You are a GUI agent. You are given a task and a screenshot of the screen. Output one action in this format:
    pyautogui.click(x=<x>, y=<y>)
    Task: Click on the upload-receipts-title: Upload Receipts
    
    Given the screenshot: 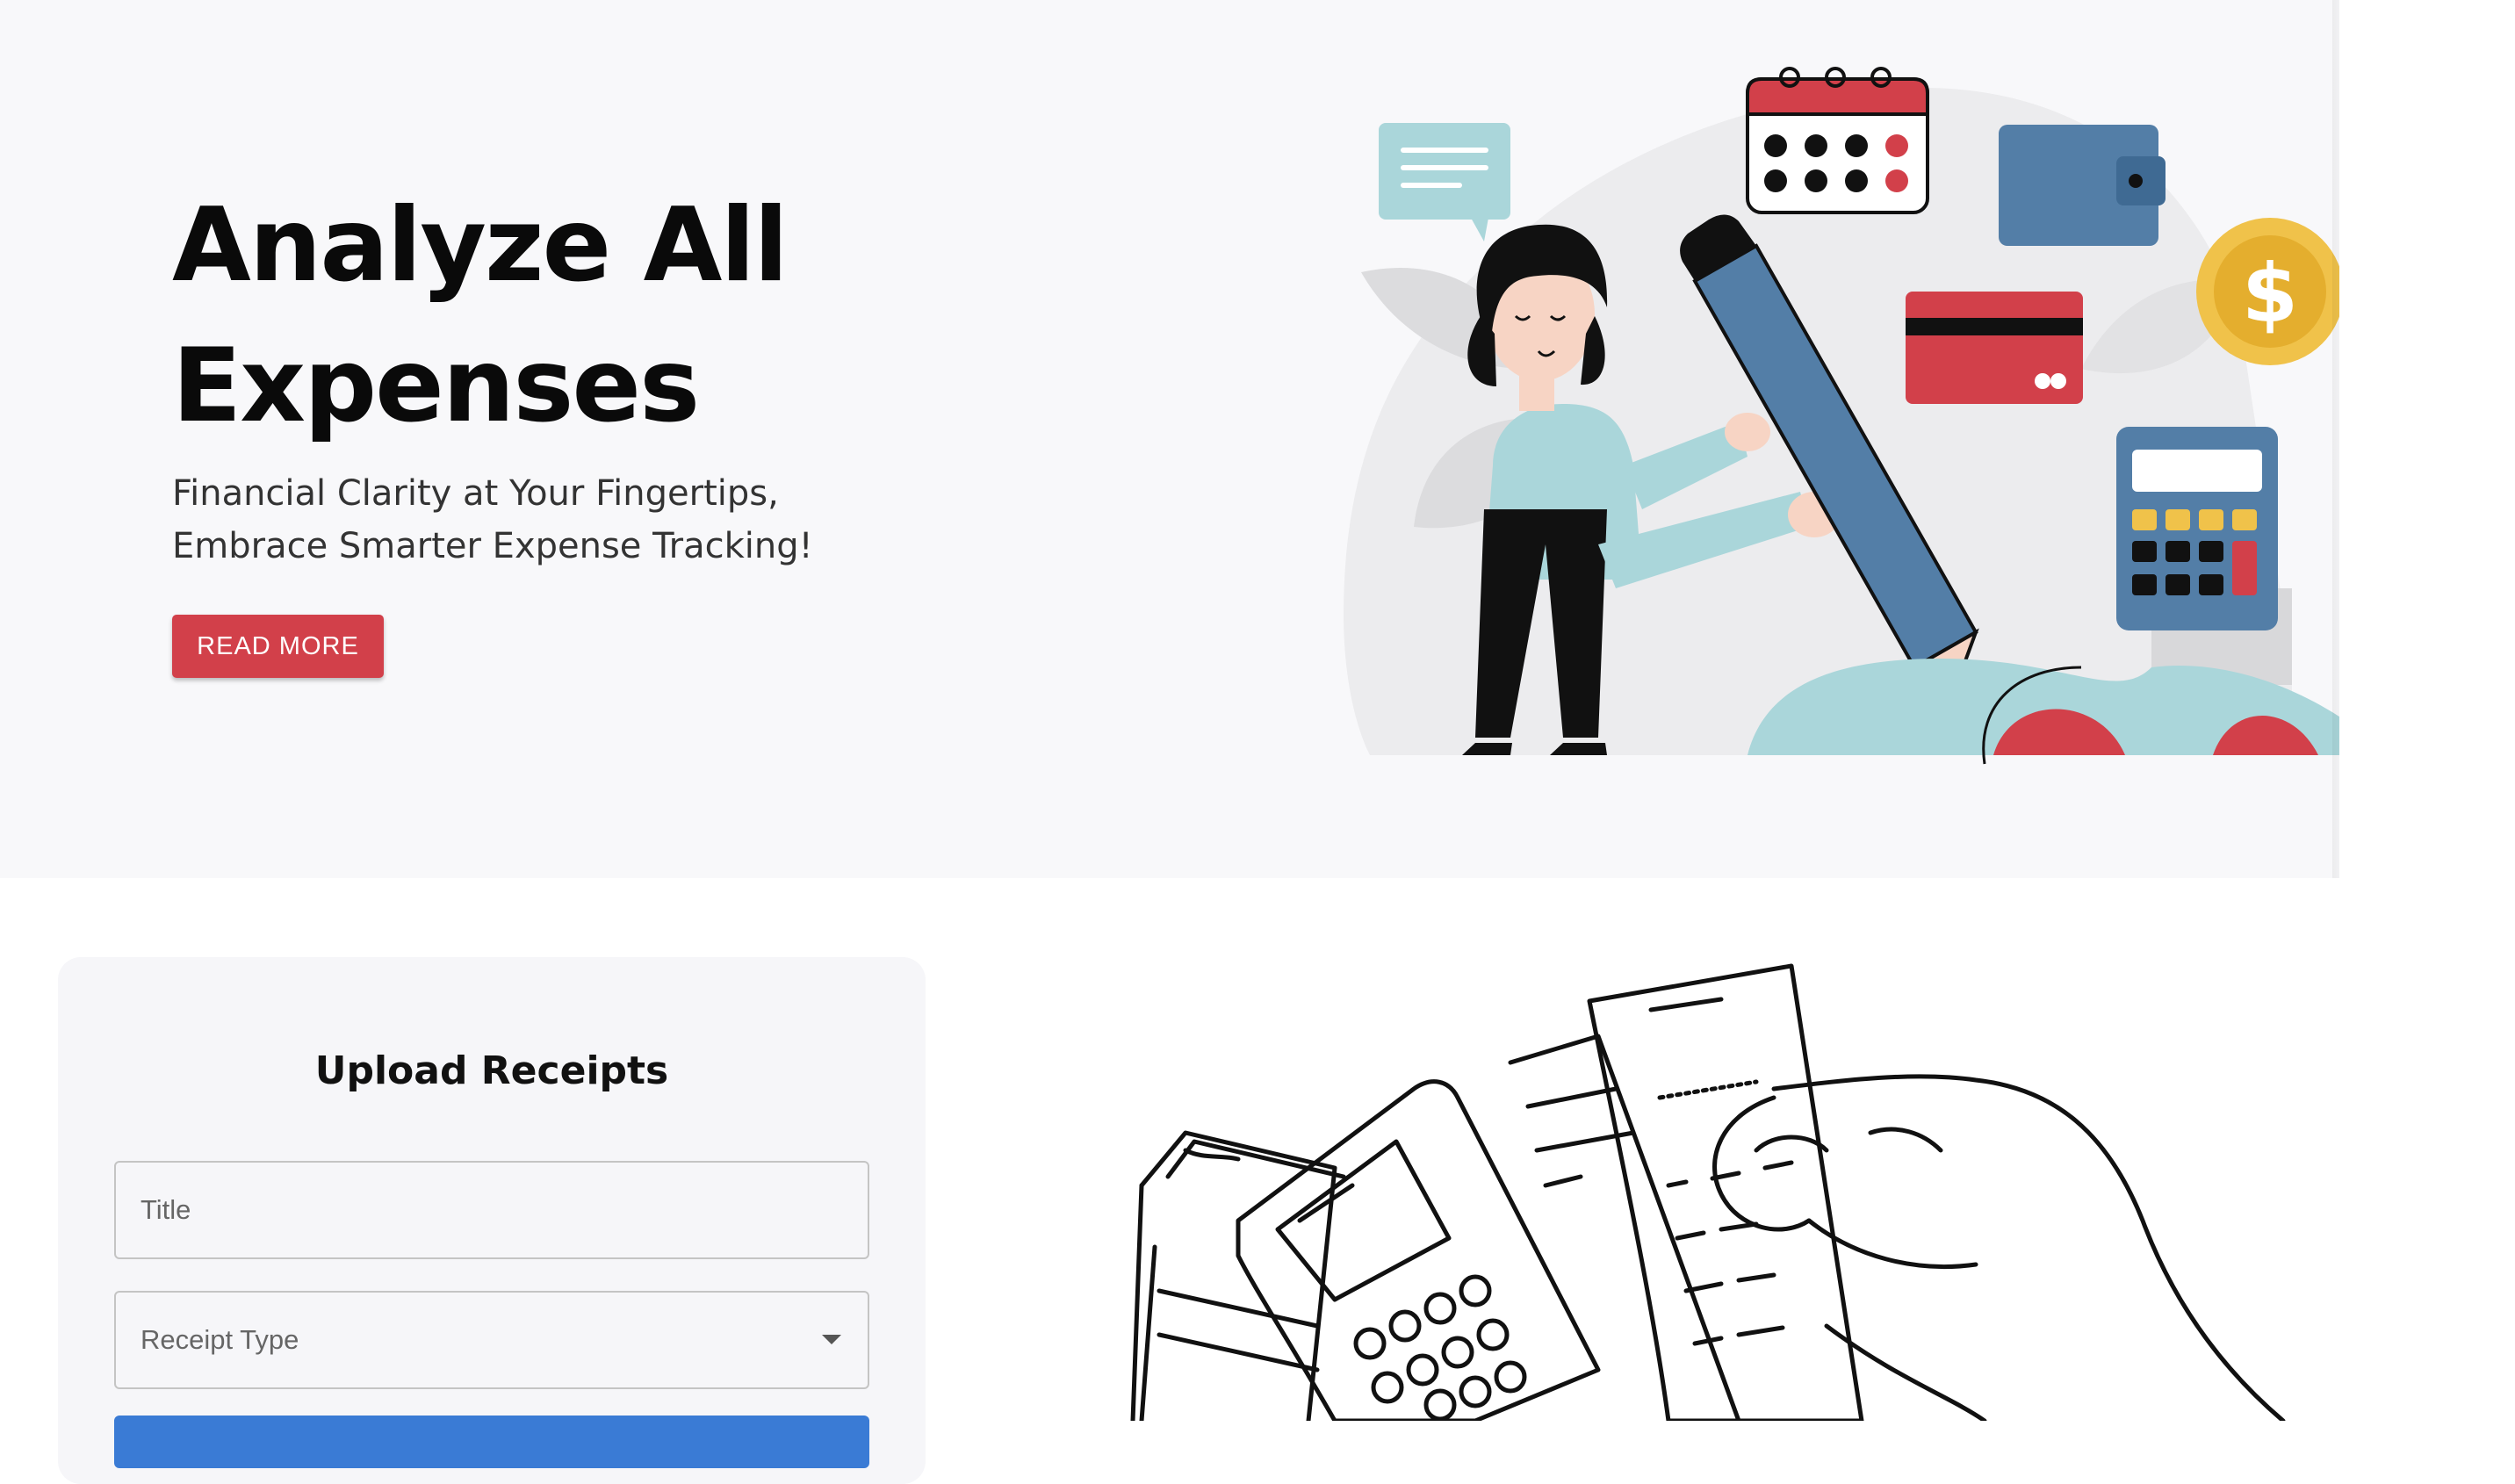 What is the action you would take?
    pyautogui.click(x=492, y=1070)
    